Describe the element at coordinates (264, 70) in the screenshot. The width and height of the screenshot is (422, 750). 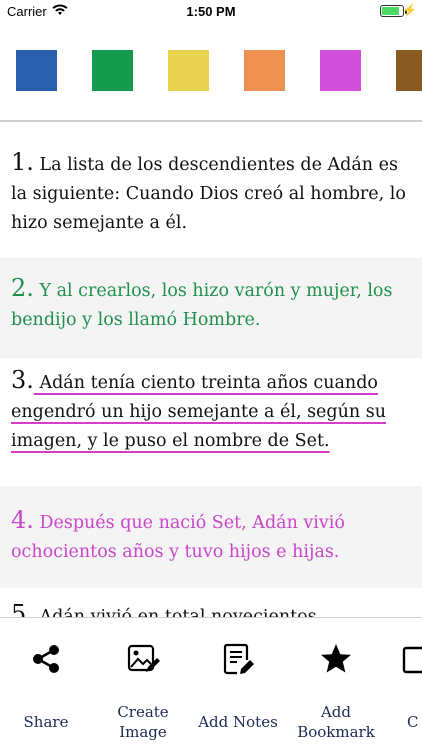
I see `color-swatch-orange` at that location.